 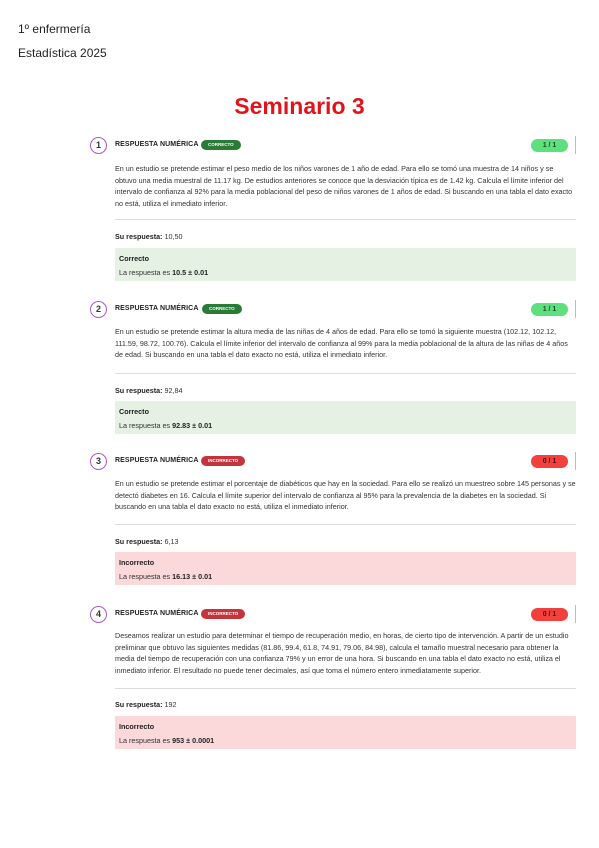 I want to click on question-number: 3, so click(x=98, y=461).